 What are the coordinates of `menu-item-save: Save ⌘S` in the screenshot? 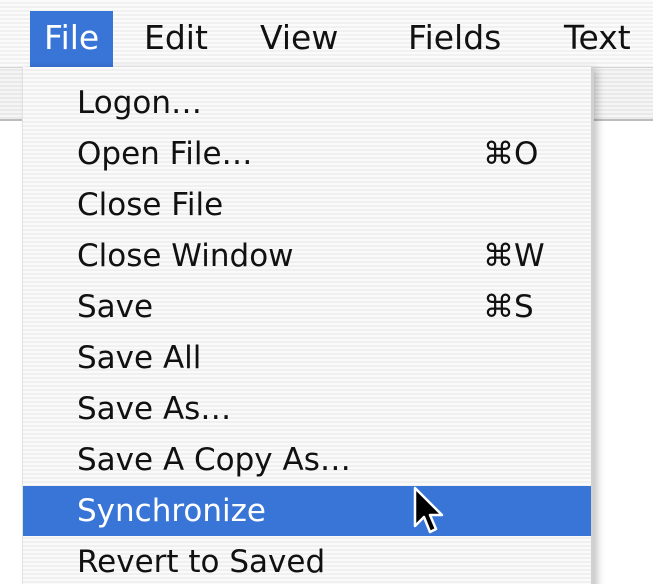 It's located at (307, 307).